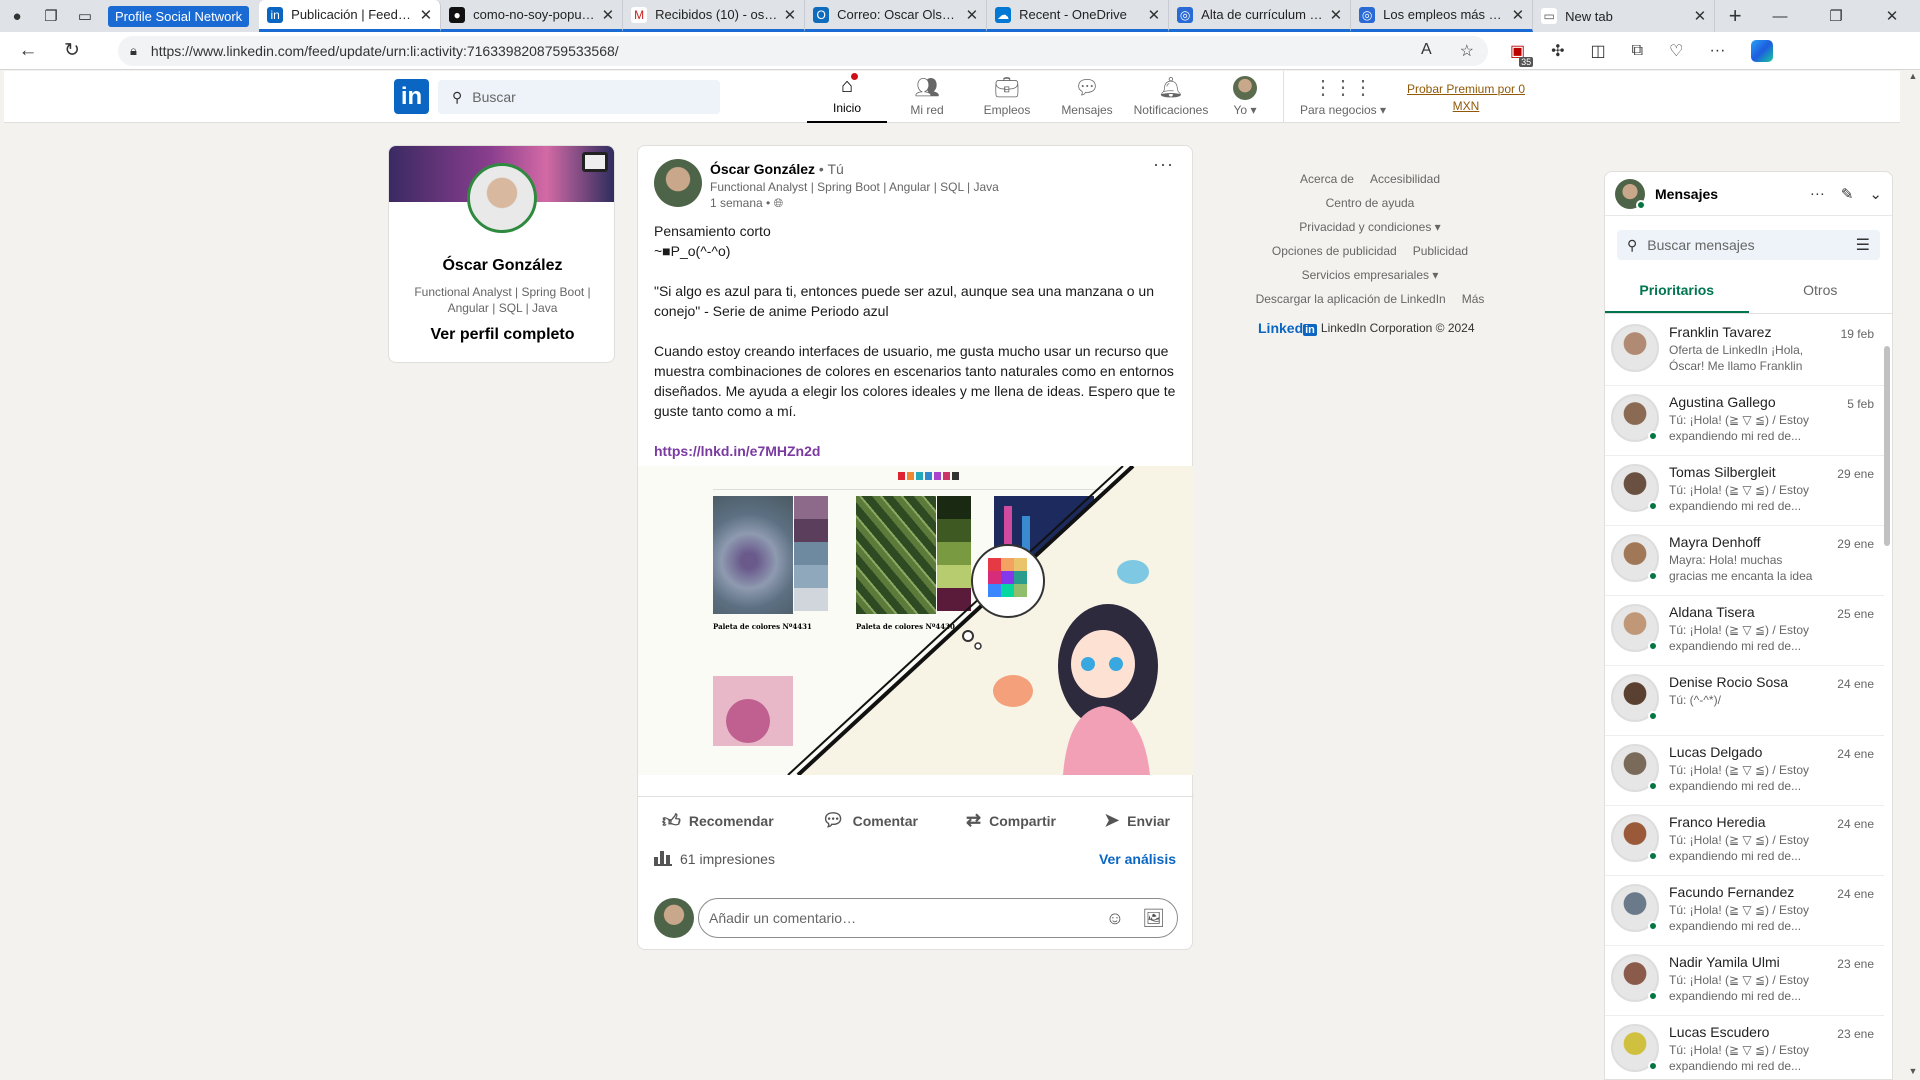  What do you see at coordinates (1892, 16) in the screenshot?
I see `close-window-button: ✕` at bounding box center [1892, 16].